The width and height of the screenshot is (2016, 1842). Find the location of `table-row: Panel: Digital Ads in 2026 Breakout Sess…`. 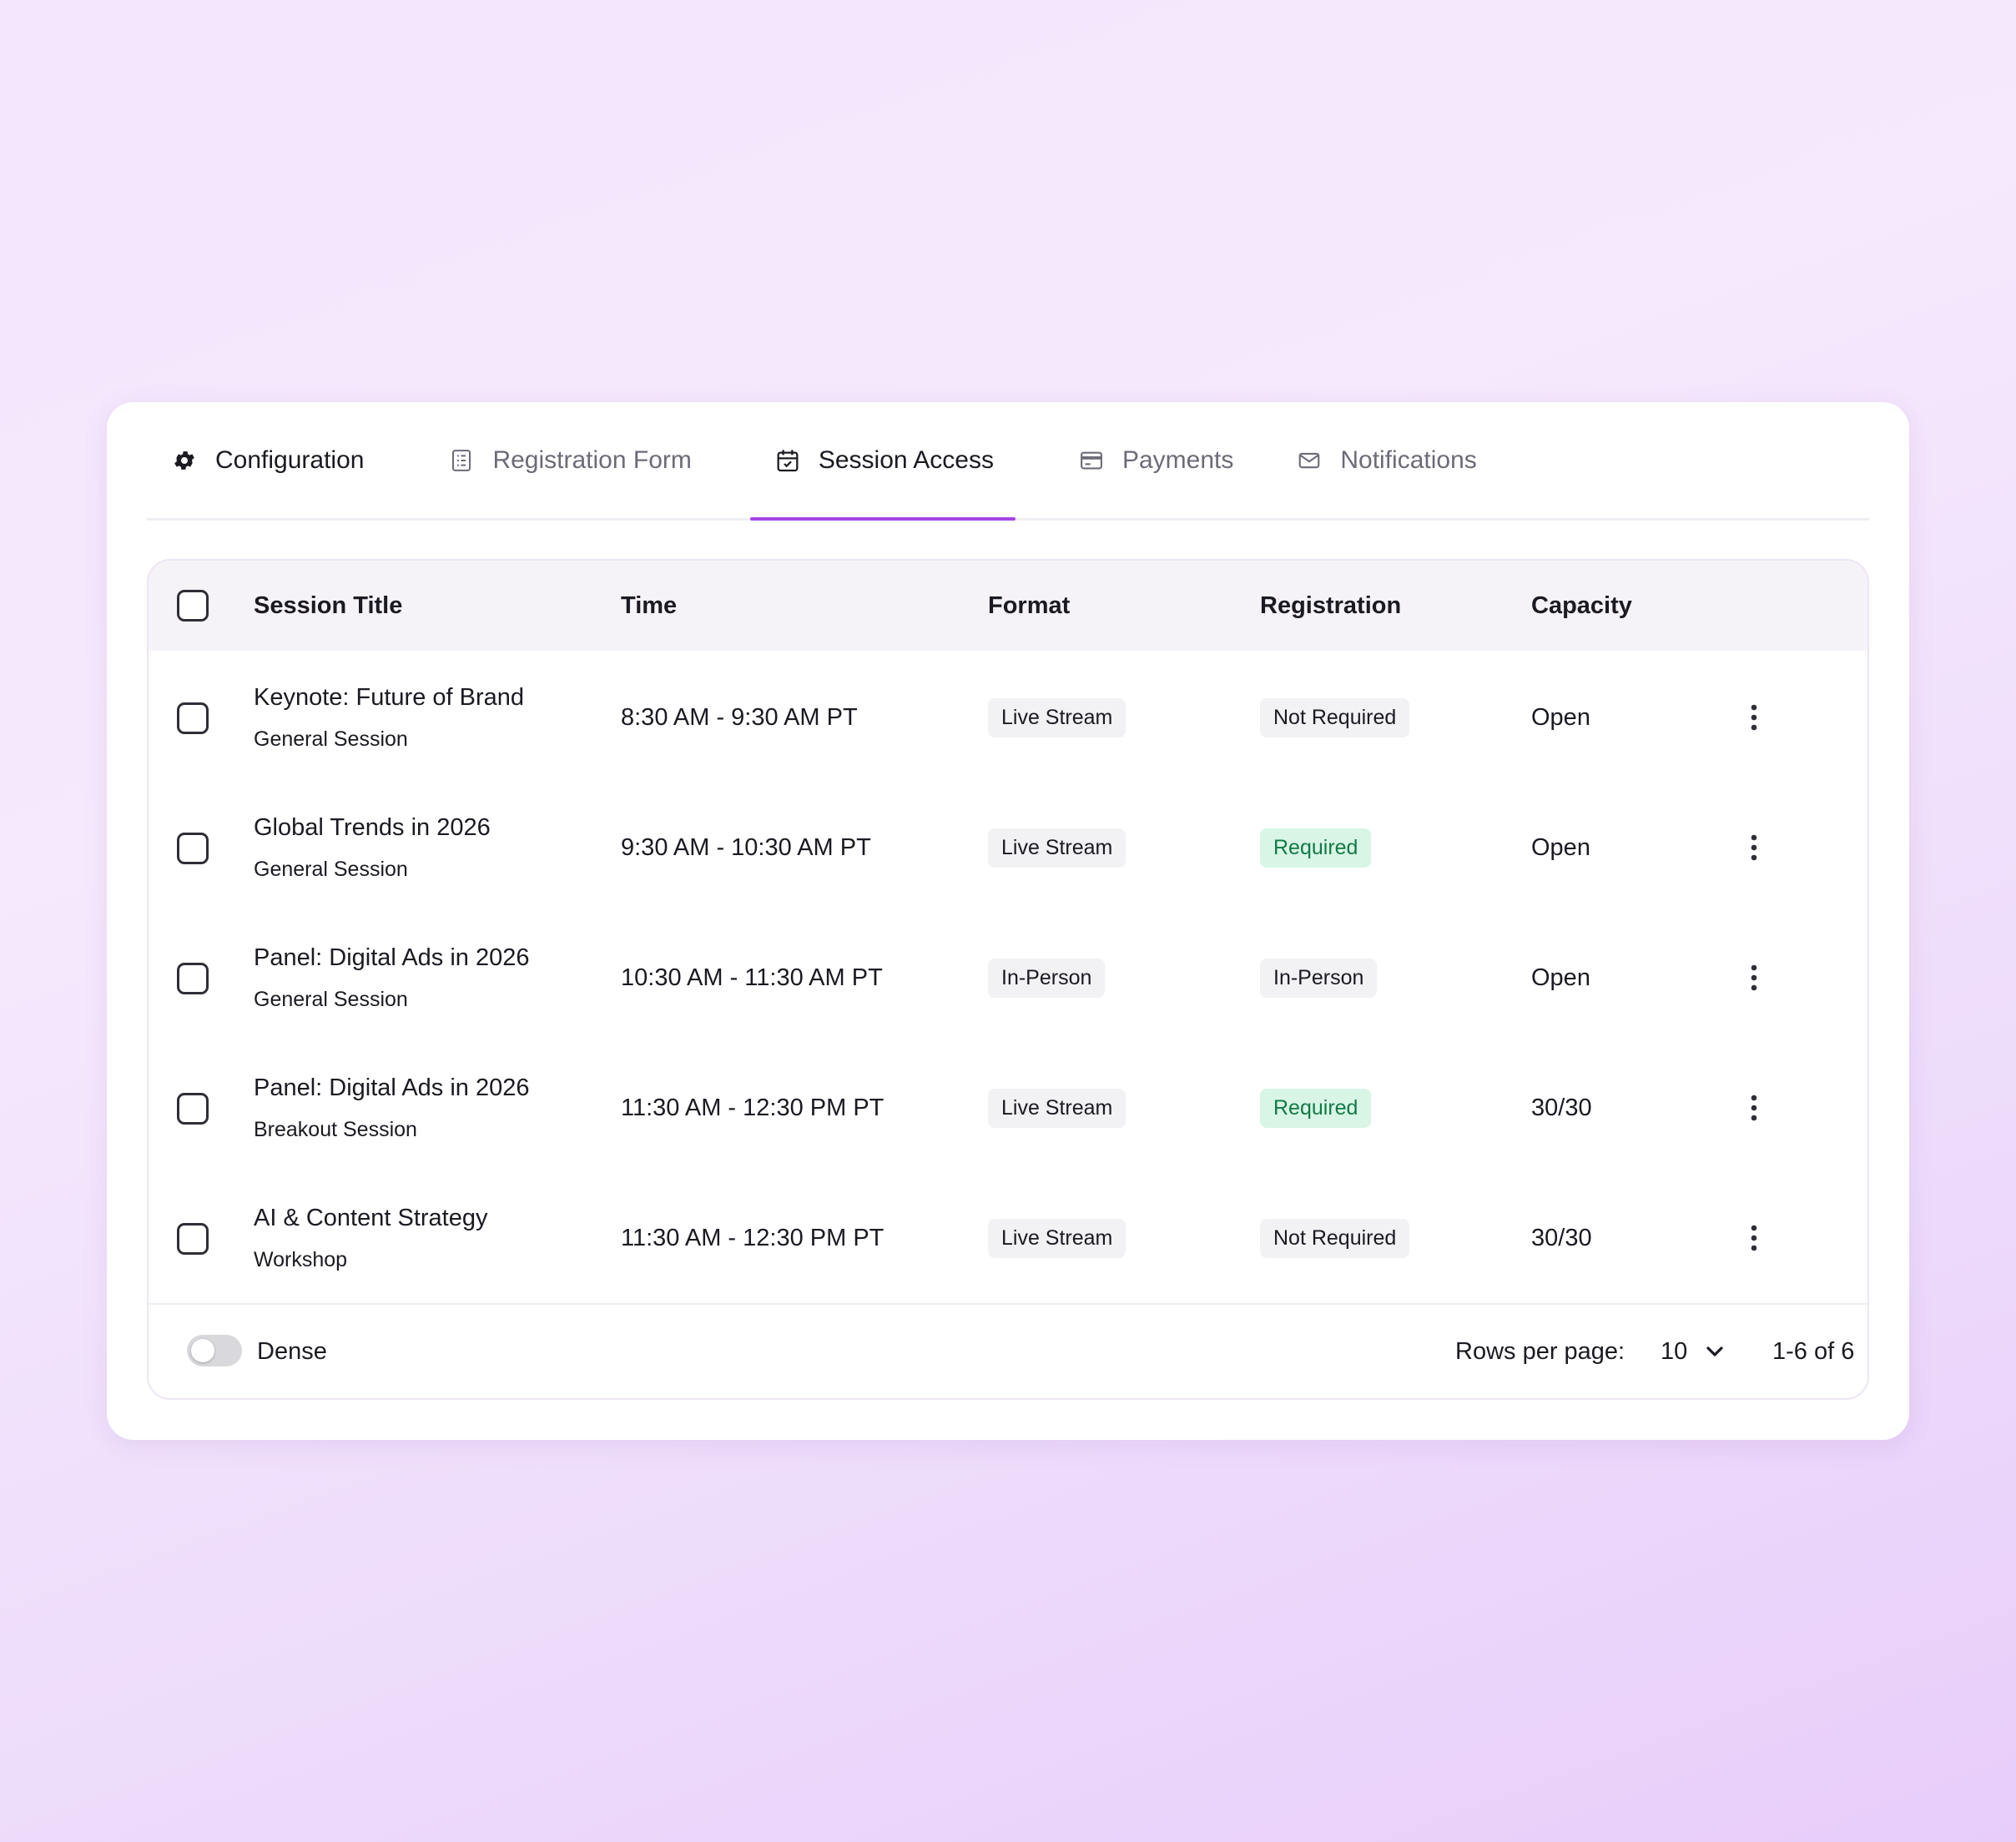

table-row: Panel: Digital Ads in 2026 Breakout Sess… is located at coordinates (1008, 1108).